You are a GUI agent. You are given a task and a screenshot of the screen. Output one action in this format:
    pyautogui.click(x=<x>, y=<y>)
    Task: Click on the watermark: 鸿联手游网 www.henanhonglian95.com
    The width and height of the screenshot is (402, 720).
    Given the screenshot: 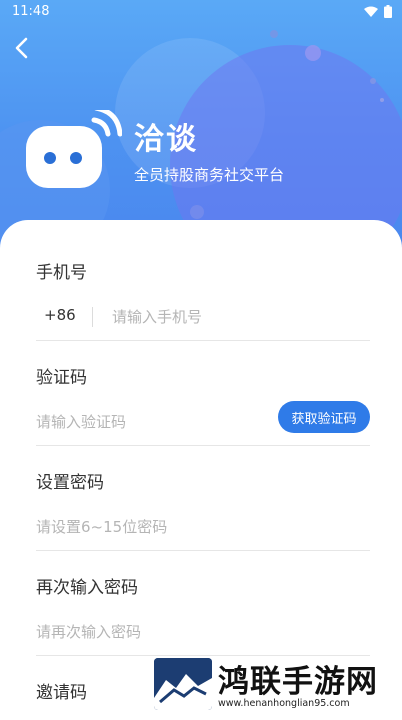 What is the action you would take?
    pyautogui.click(x=277, y=686)
    